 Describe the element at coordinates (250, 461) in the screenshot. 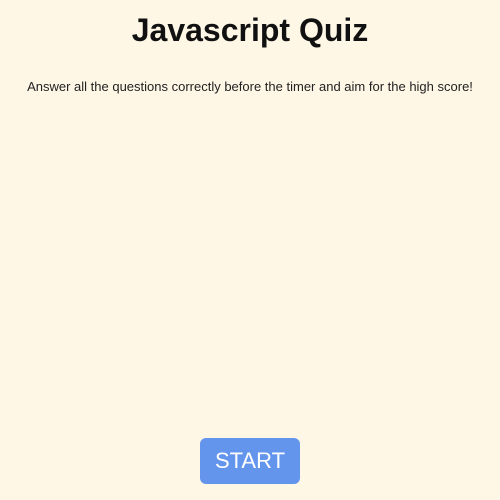

I see `start-button: START` at that location.